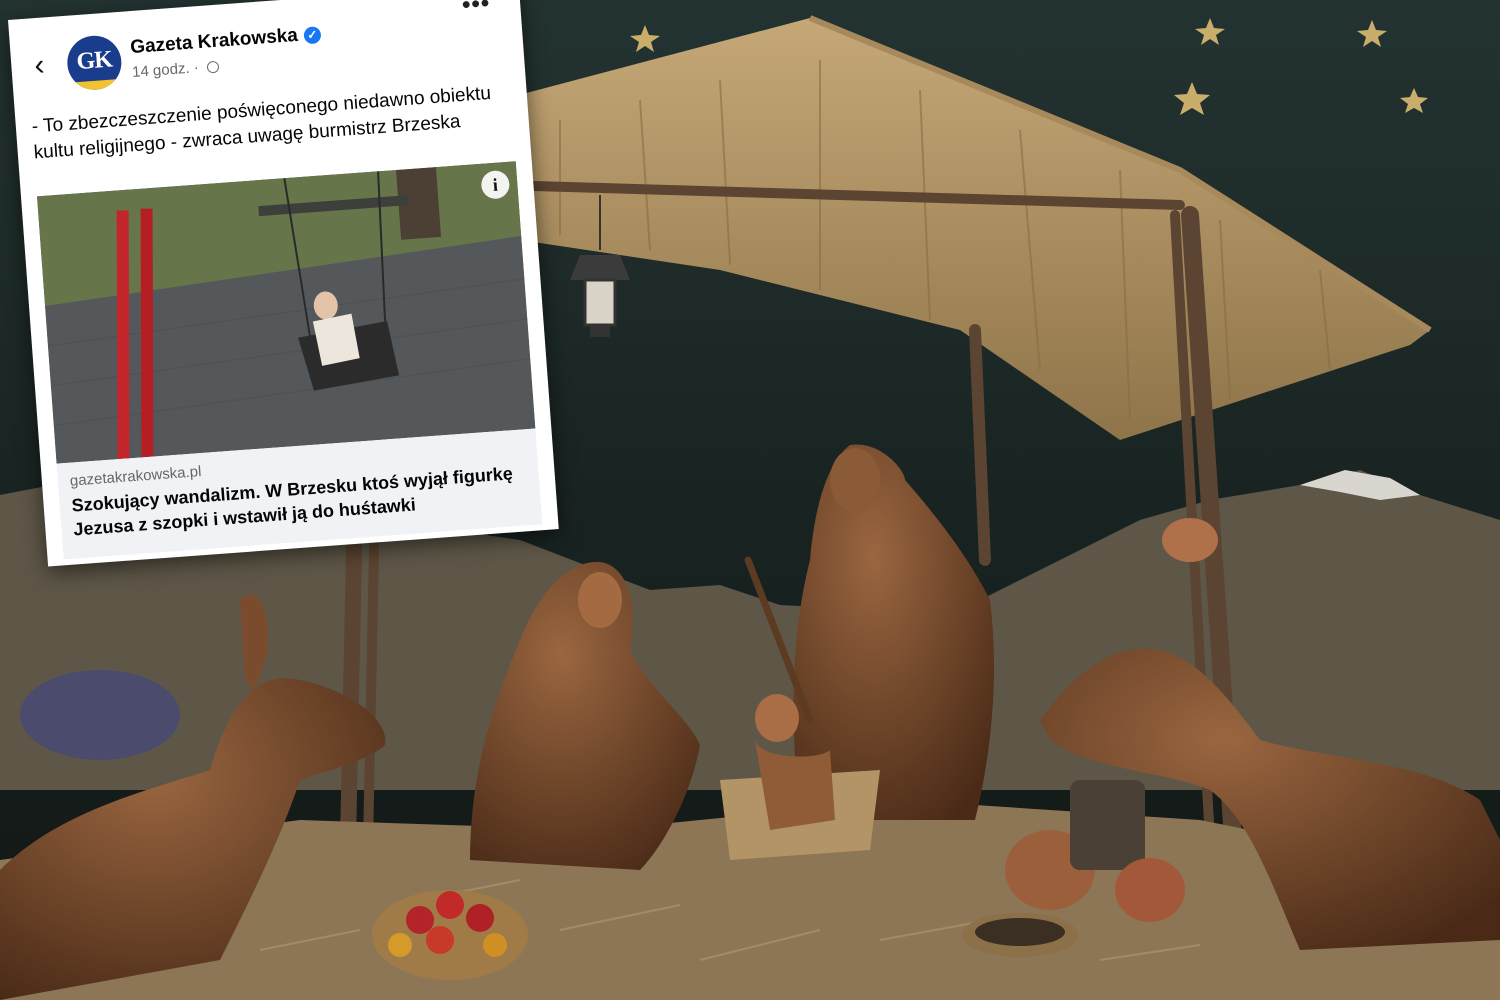 The image size is (1500, 1000). I want to click on page-avatar: GK, so click(94, 62).